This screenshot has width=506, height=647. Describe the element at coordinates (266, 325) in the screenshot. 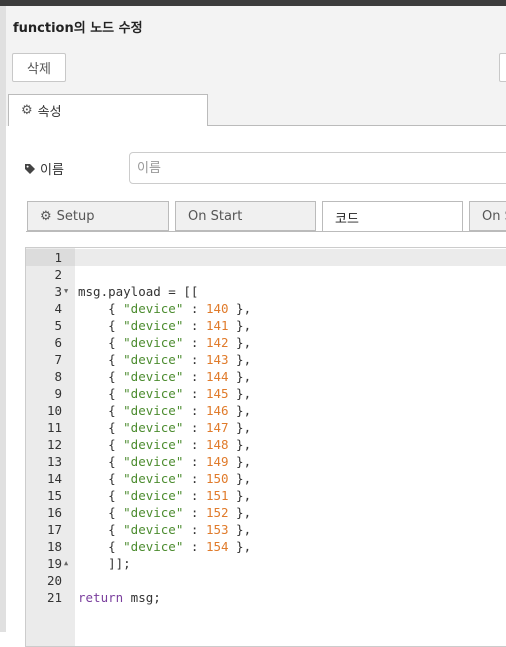

I see `code-line: 5 { "device" : 141 },` at that location.